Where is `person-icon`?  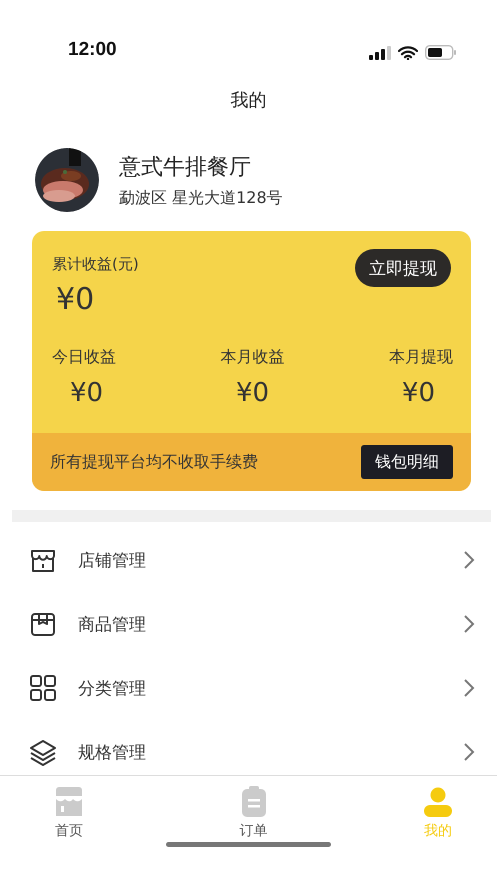
person-icon is located at coordinates (438, 802).